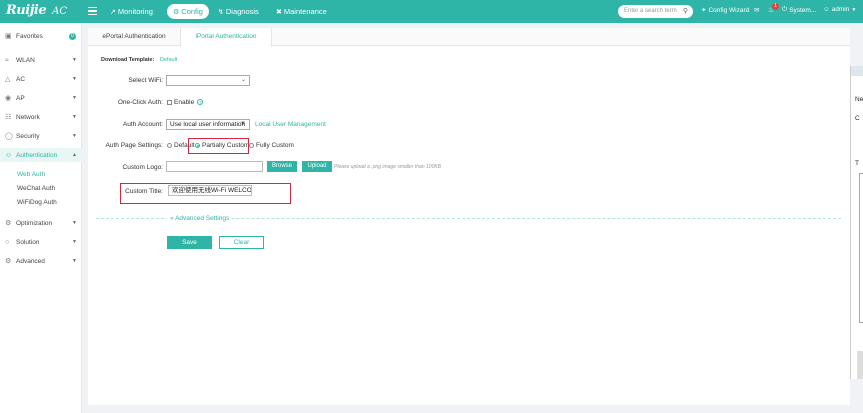 This screenshot has height=413, width=863. I want to click on config-wizard-button: ✦ Config Wizard, so click(725, 10).